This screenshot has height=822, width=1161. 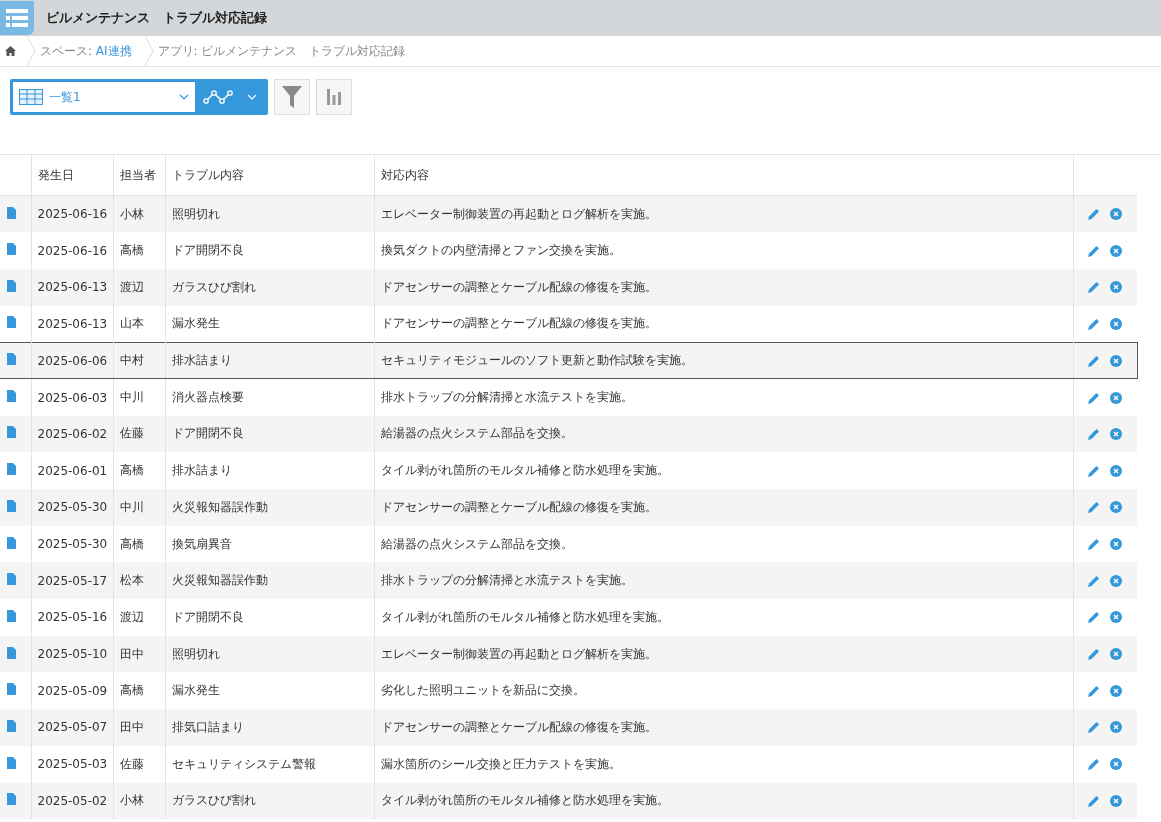 I want to click on table-cell: 中村, so click(x=131, y=360).